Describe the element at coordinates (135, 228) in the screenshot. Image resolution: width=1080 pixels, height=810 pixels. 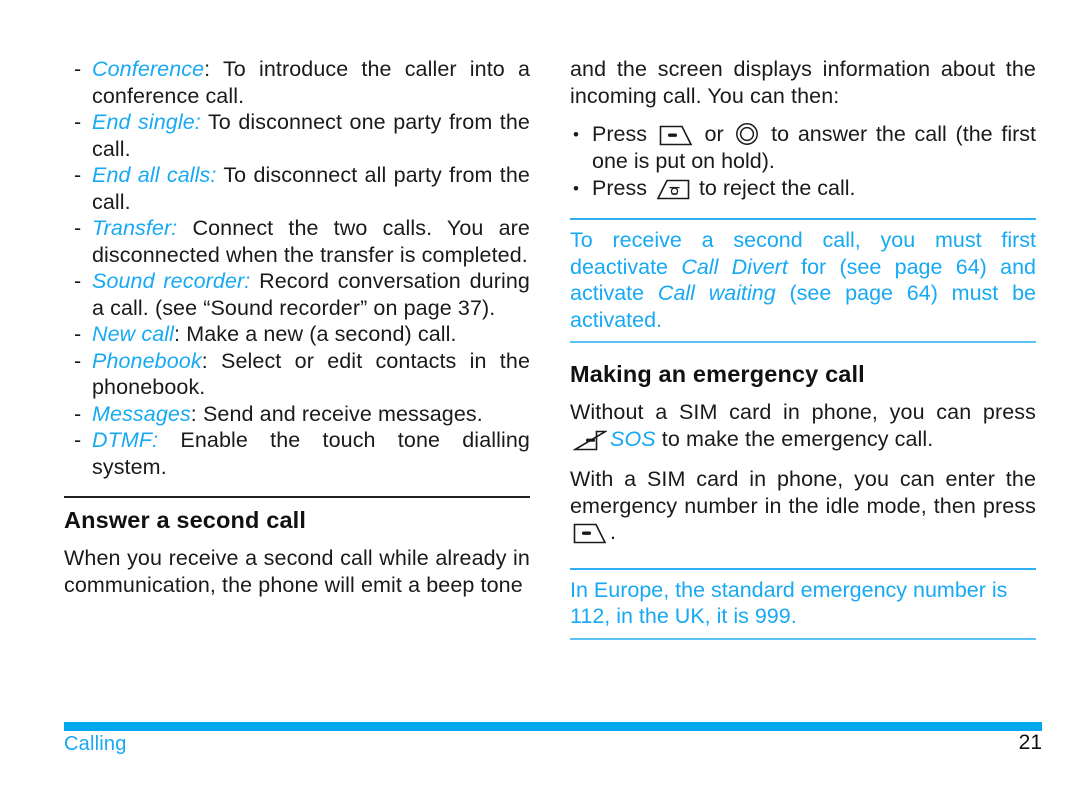
I see `option-term: Transfer:` at that location.